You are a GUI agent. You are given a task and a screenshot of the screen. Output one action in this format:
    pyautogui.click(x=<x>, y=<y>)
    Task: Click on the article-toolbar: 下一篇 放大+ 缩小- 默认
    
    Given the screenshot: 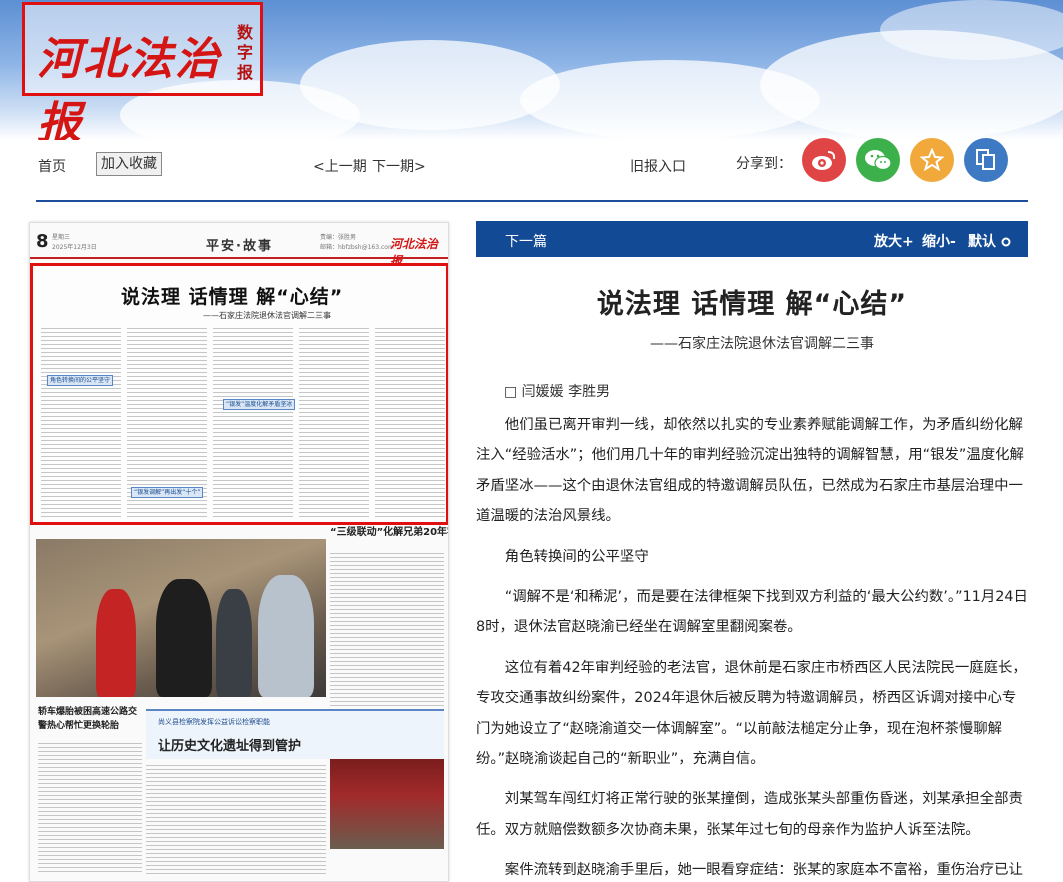 What is the action you would take?
    pyautogui.click(x=752, y=239)
    